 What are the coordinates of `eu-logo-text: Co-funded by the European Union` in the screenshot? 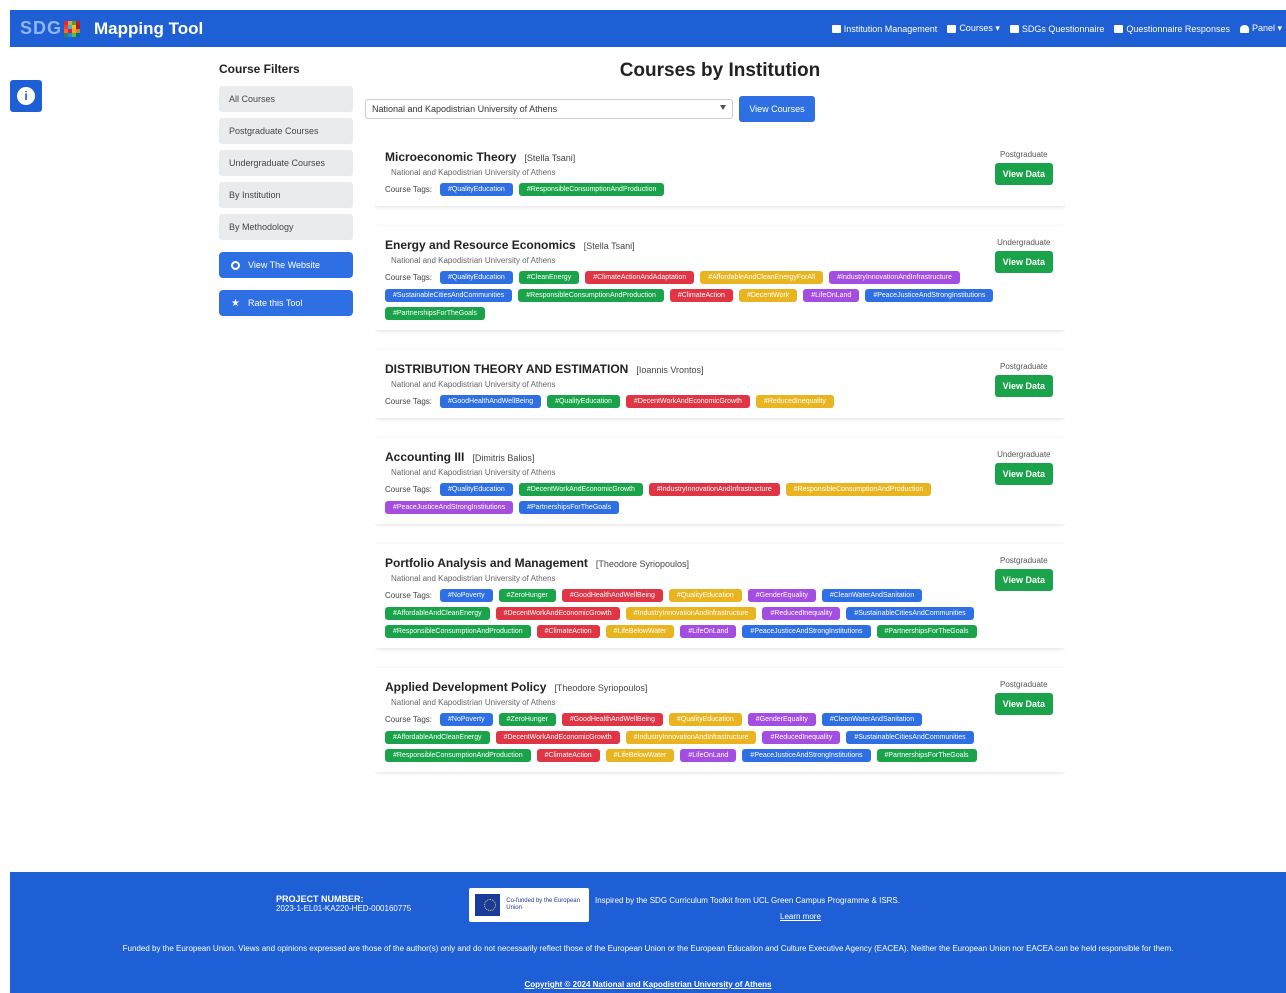 It's located at (543, 904).